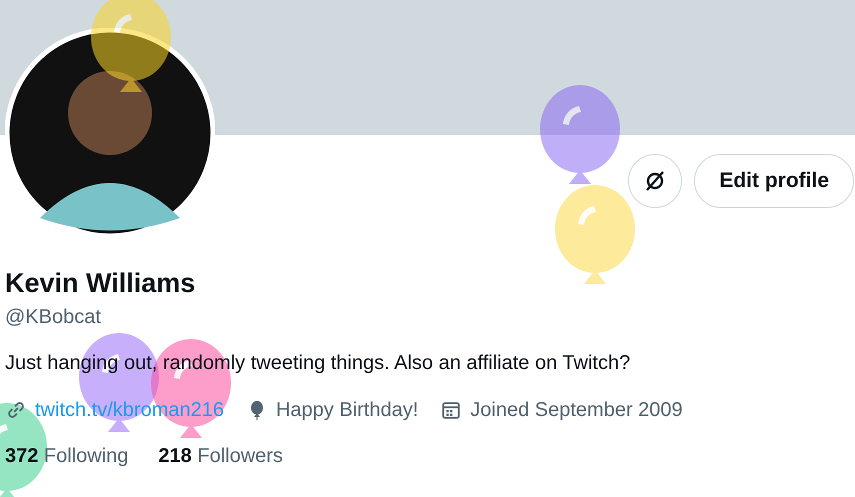 The width and height of the screenshot is (855, 497). Describe the element at coordinates (220, 456) in the screenshot. I see `follow-count-link: 218 Followers` at that location.